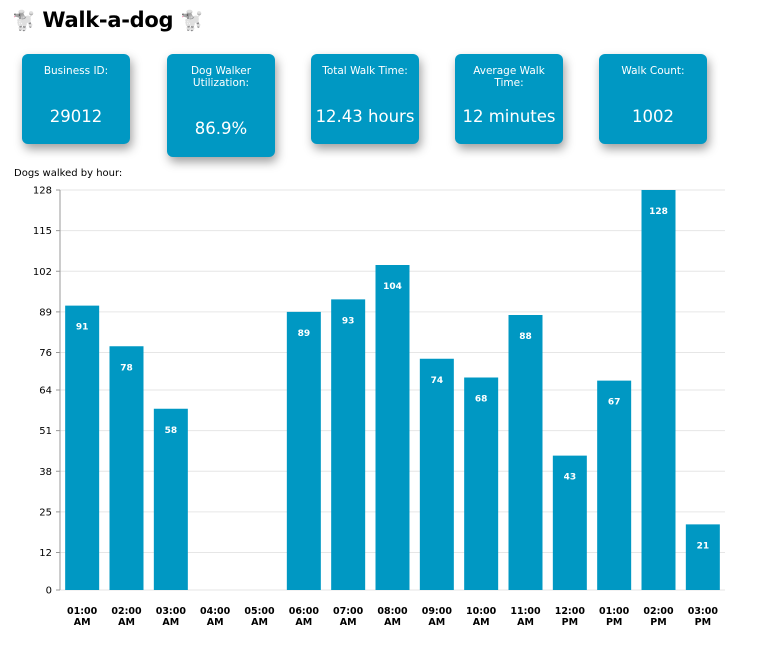 Image resolution: width=767 pixels, height=650 pixels. I want to click on y-tick-label: 102, so click(42, 272).